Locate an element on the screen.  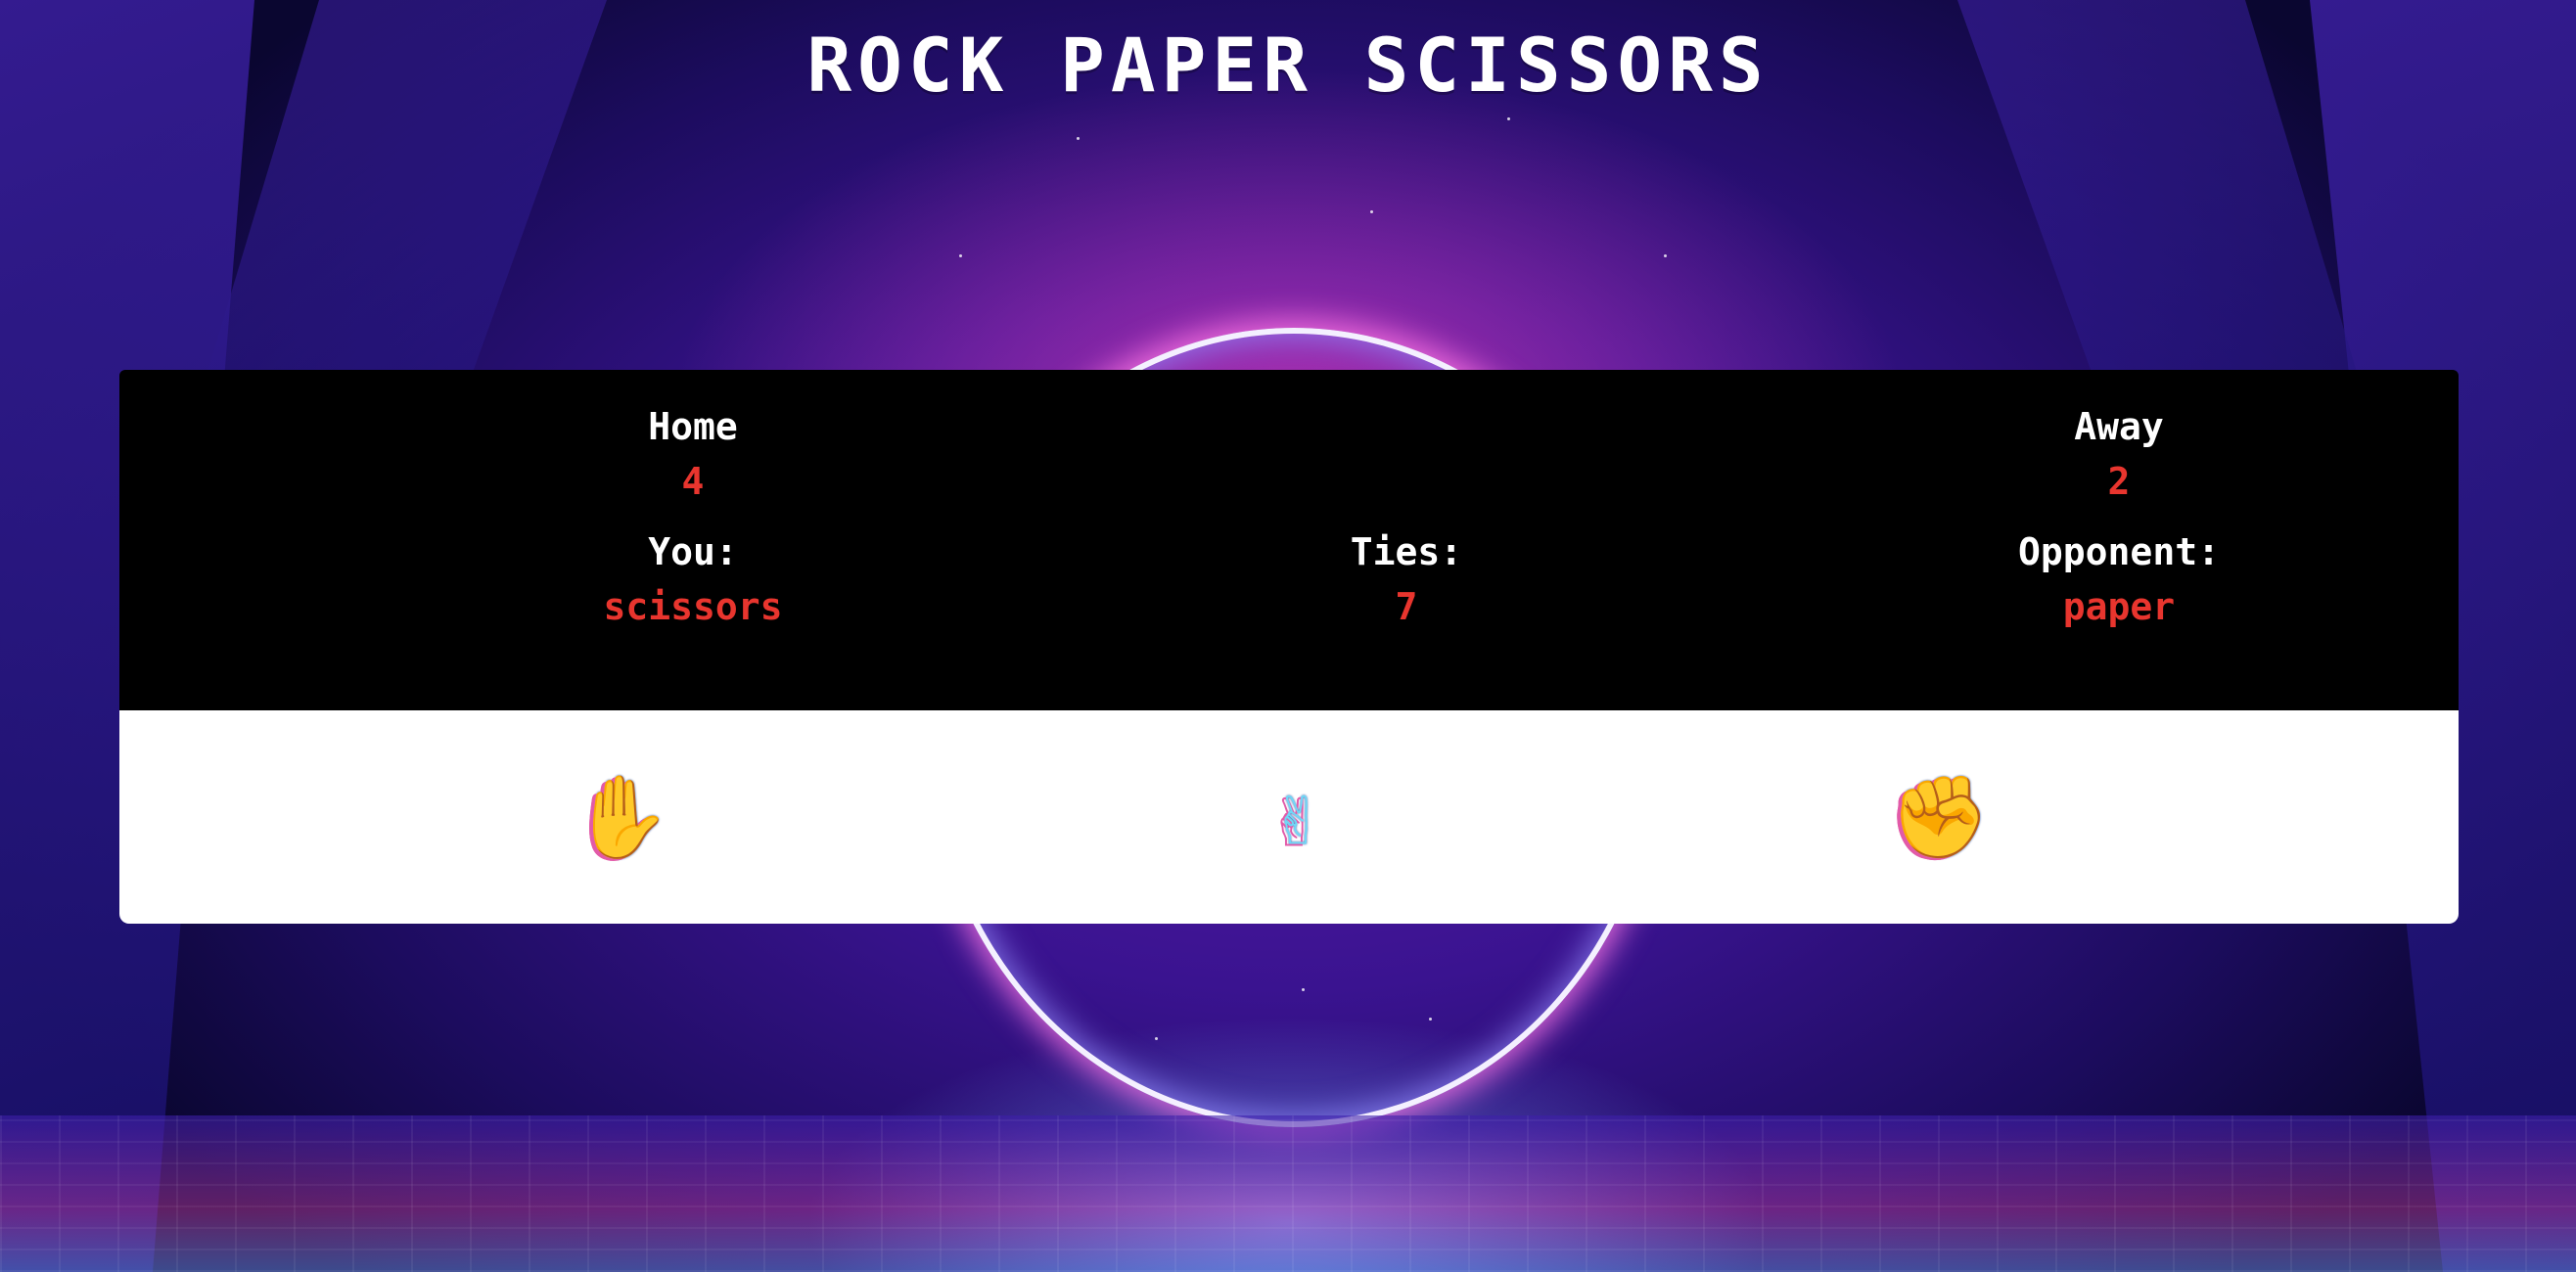
ties-count: 7 is located at coordinates (1407, 607).